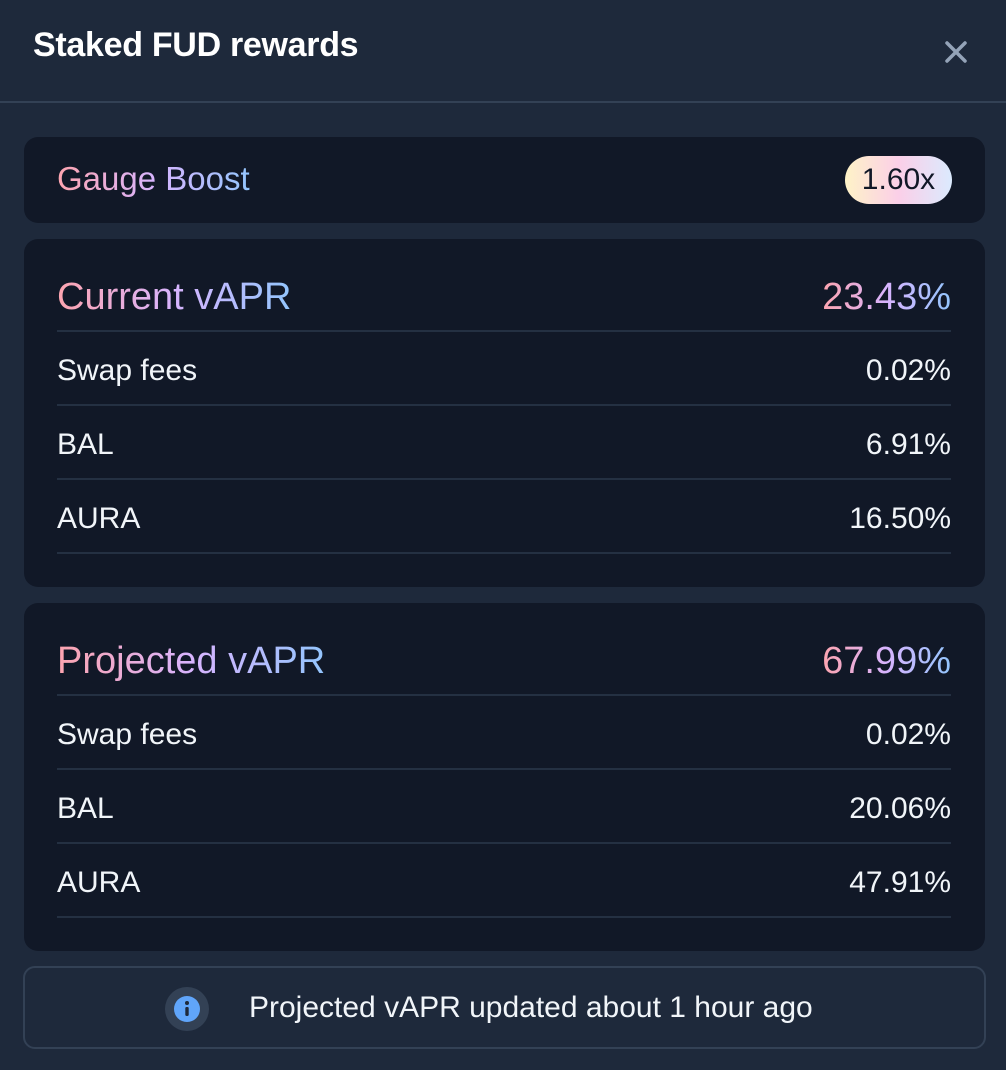  I want to click on projected-vapr-total: 67.99%, so click(886, 661).